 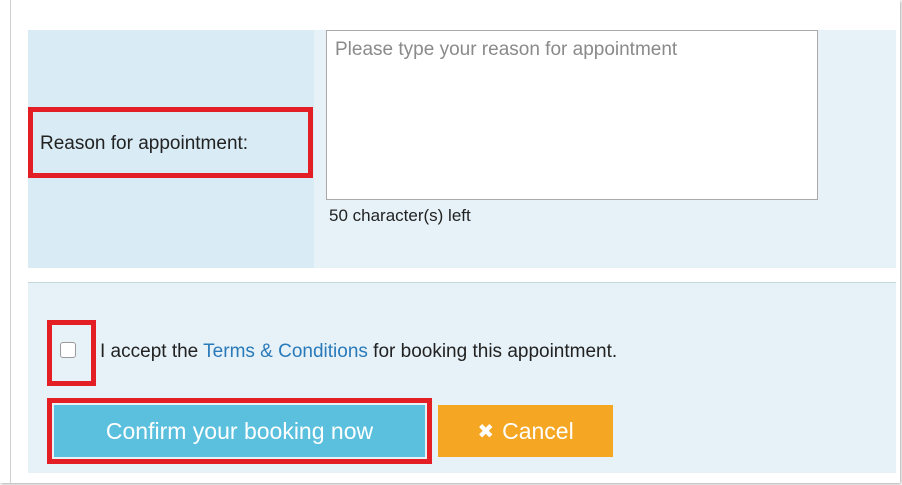 I want to click on reason-label: Reason for appointment:, so click(x=144, y=143).